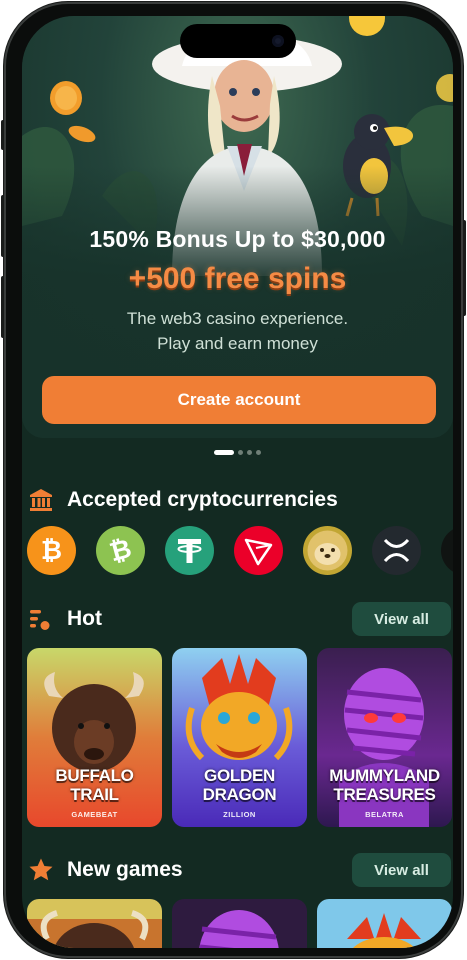 The width and height of the screenshot is (467, 960). What do you see at coordinates (94, 814) in the screenshot?
I see `game-provider: GAMEBEAT` at bounding box center [94, 814].